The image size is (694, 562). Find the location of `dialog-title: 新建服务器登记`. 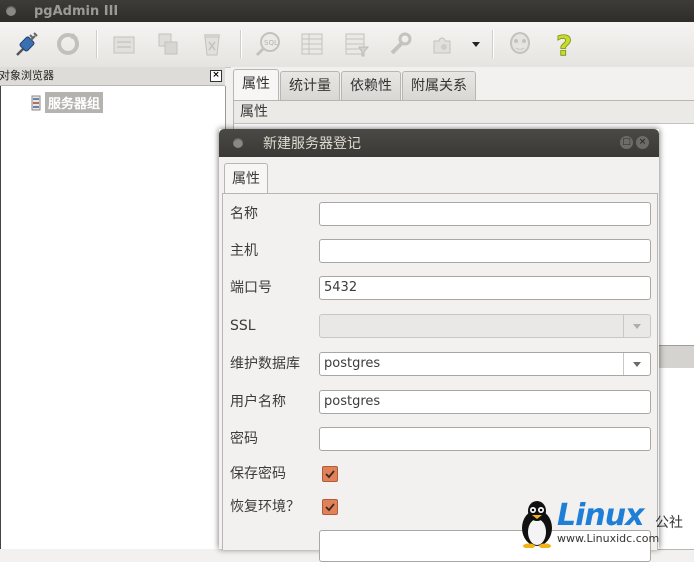

dialog-title: 新建服务器登记 is located at coordinates (312, 144).